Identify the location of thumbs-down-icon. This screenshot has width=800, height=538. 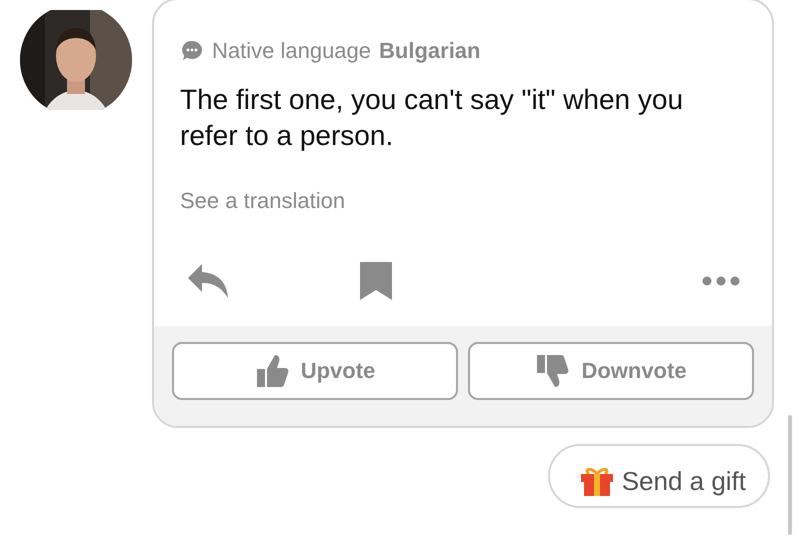
(553, 371).